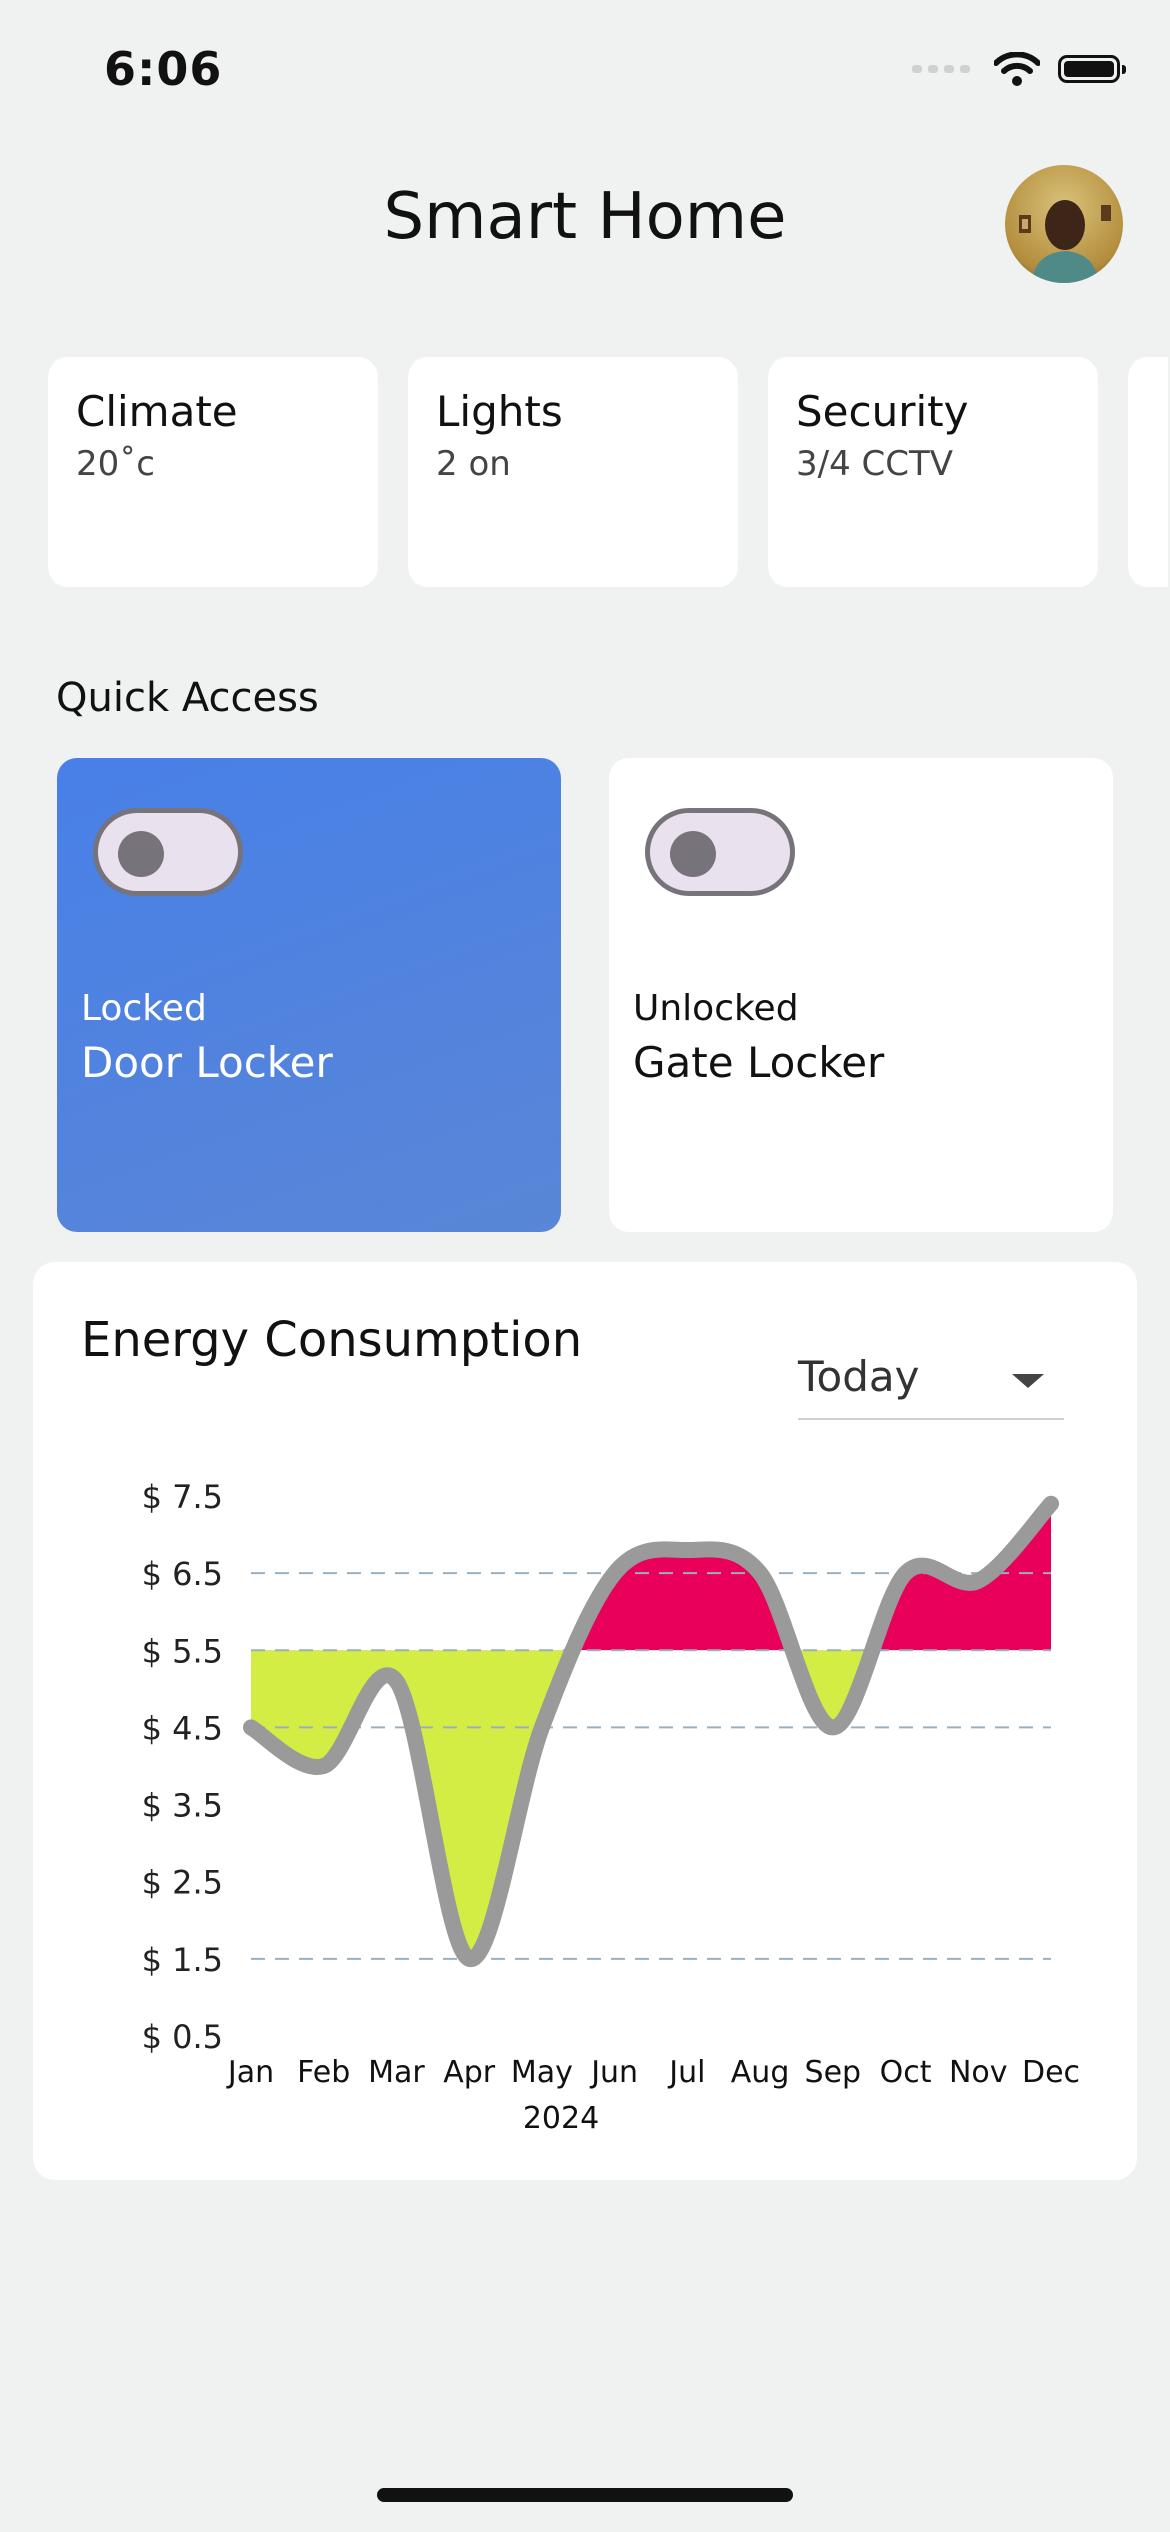  Describe the element at coordinates (1092, 69) in the screenshot. I see `battery-icon` at that location.